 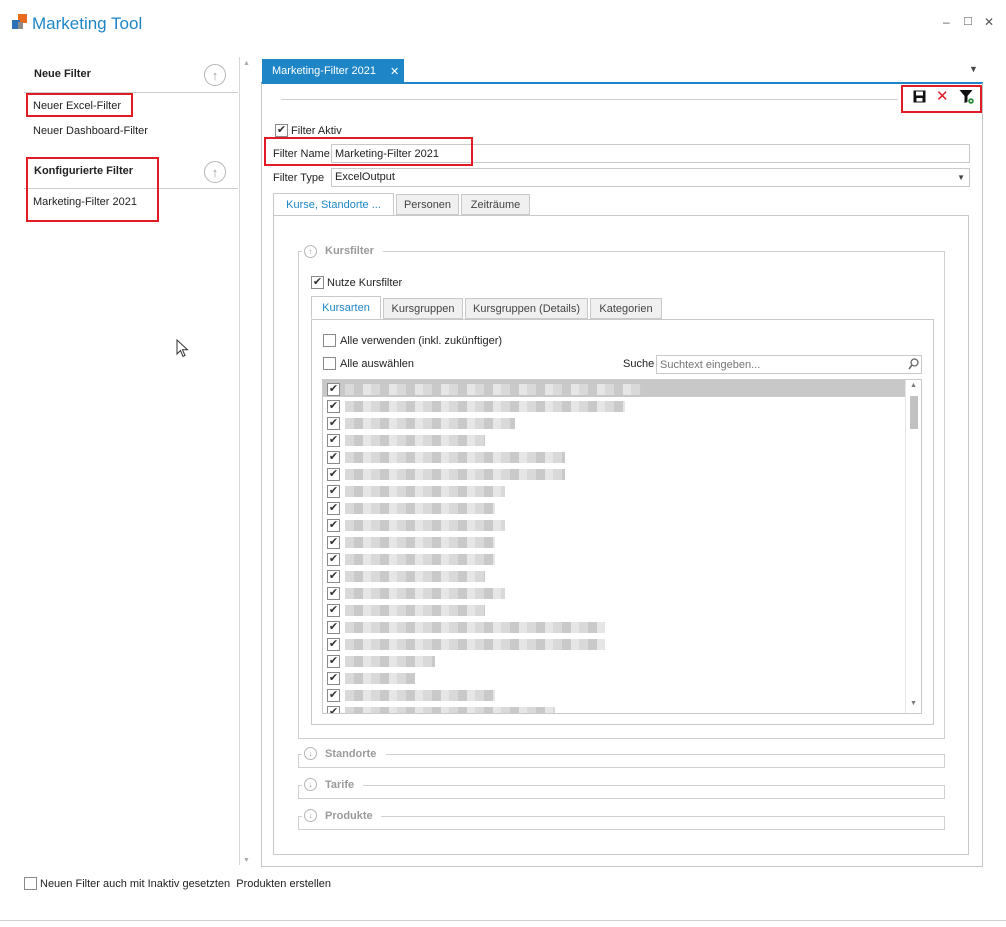 What do you see at coordinates (621, 761) in the screenshot?
I see `standorte-group` at bounding box center [621, 761].